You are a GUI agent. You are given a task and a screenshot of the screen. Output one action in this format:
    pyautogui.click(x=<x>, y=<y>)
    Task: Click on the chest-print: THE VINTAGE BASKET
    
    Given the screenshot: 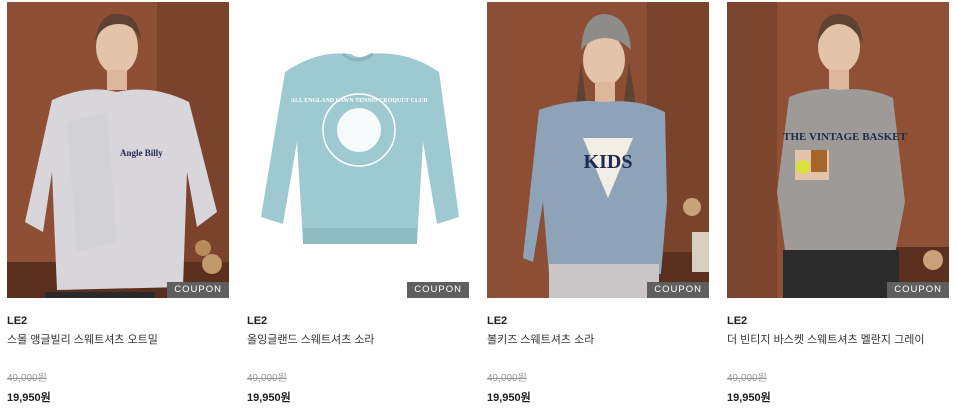 What is the action you would take?
    pyautogui.click(x=845, y=137)
    